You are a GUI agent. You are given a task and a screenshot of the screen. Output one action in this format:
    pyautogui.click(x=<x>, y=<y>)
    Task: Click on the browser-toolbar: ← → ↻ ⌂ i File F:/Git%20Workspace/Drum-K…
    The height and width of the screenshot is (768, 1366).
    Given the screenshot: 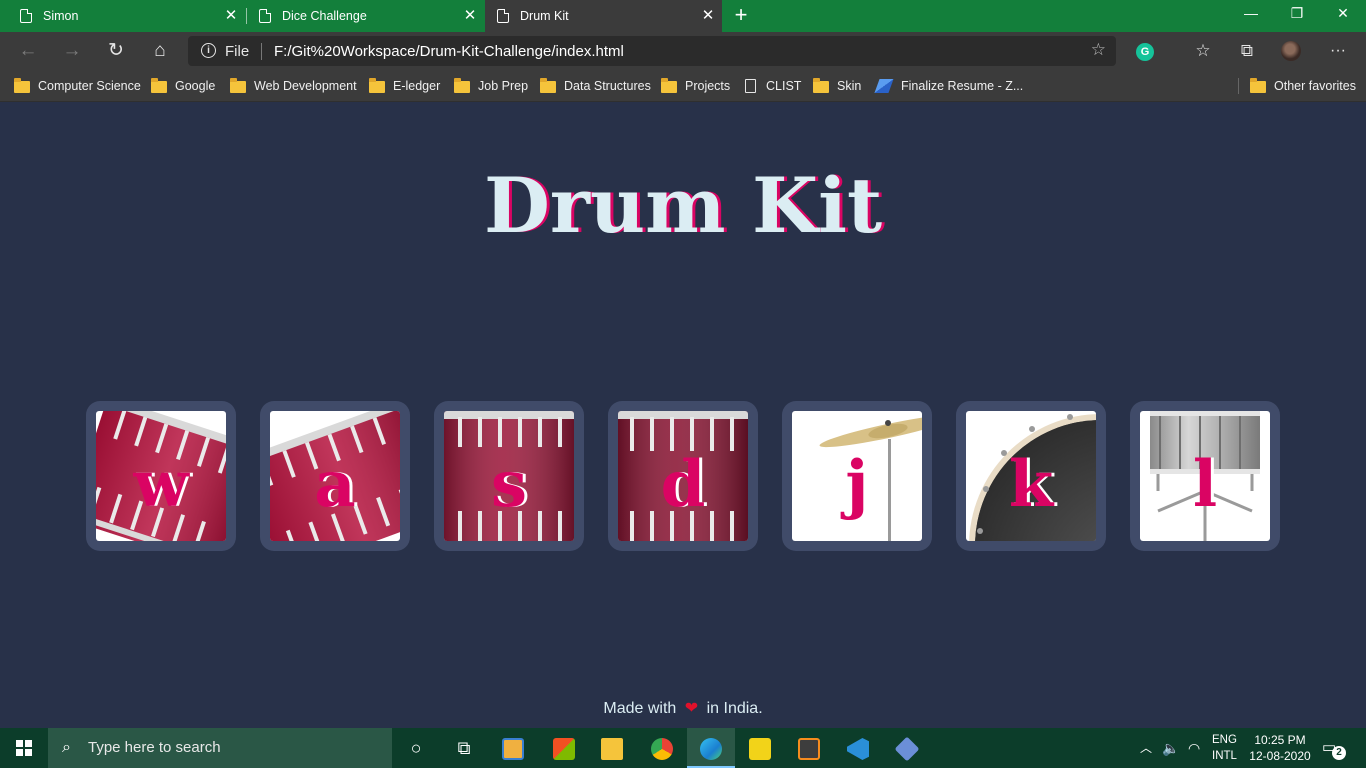 What is the action you would take?
    pyautogui.click(x=683, y=51)
    